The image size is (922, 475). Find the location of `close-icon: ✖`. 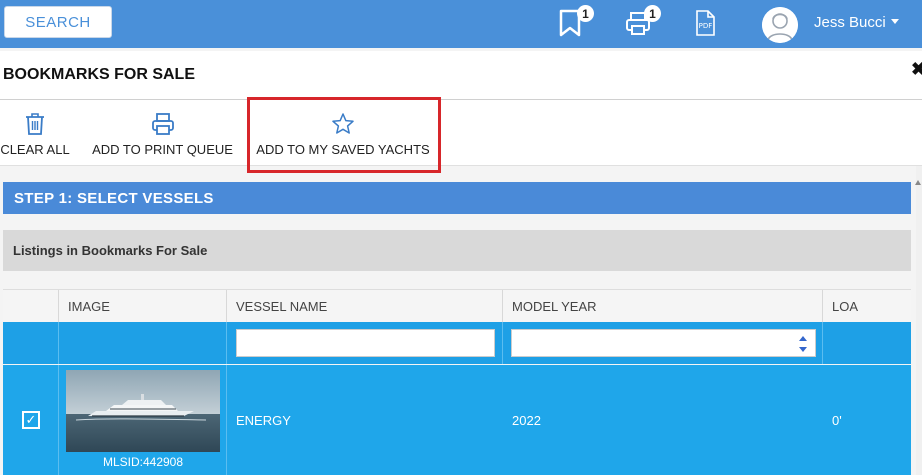

close-icon: ✖ is located at coordinates (916, 69).